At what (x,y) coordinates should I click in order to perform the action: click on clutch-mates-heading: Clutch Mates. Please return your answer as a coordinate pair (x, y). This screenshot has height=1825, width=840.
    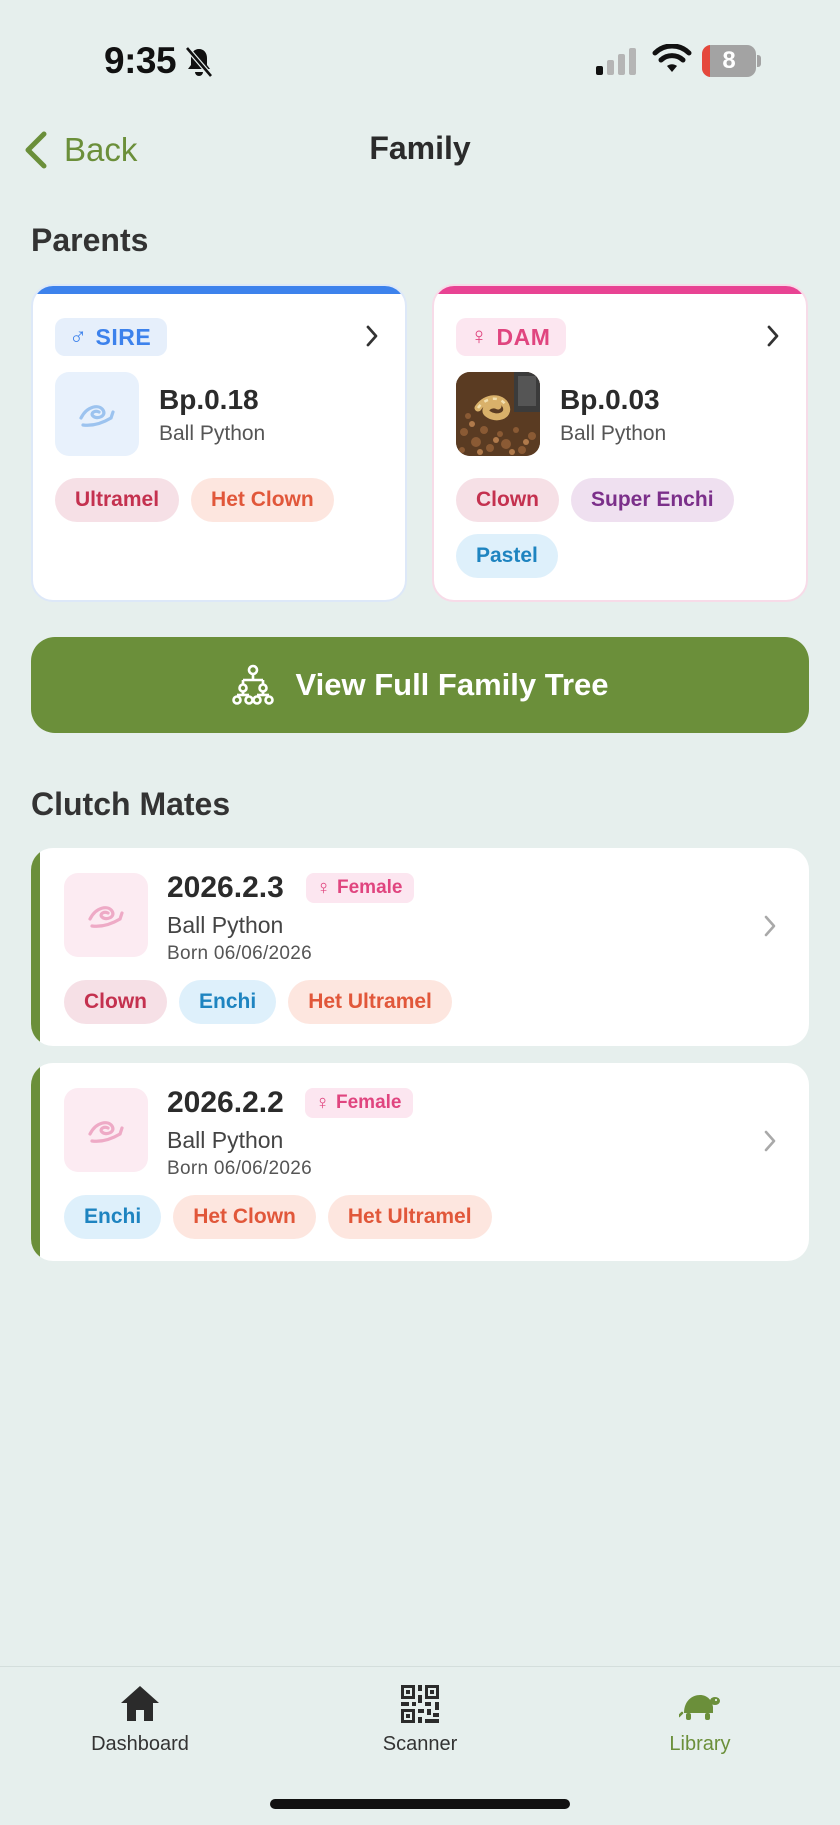
    Looking at the image, I should click on (131, 804).